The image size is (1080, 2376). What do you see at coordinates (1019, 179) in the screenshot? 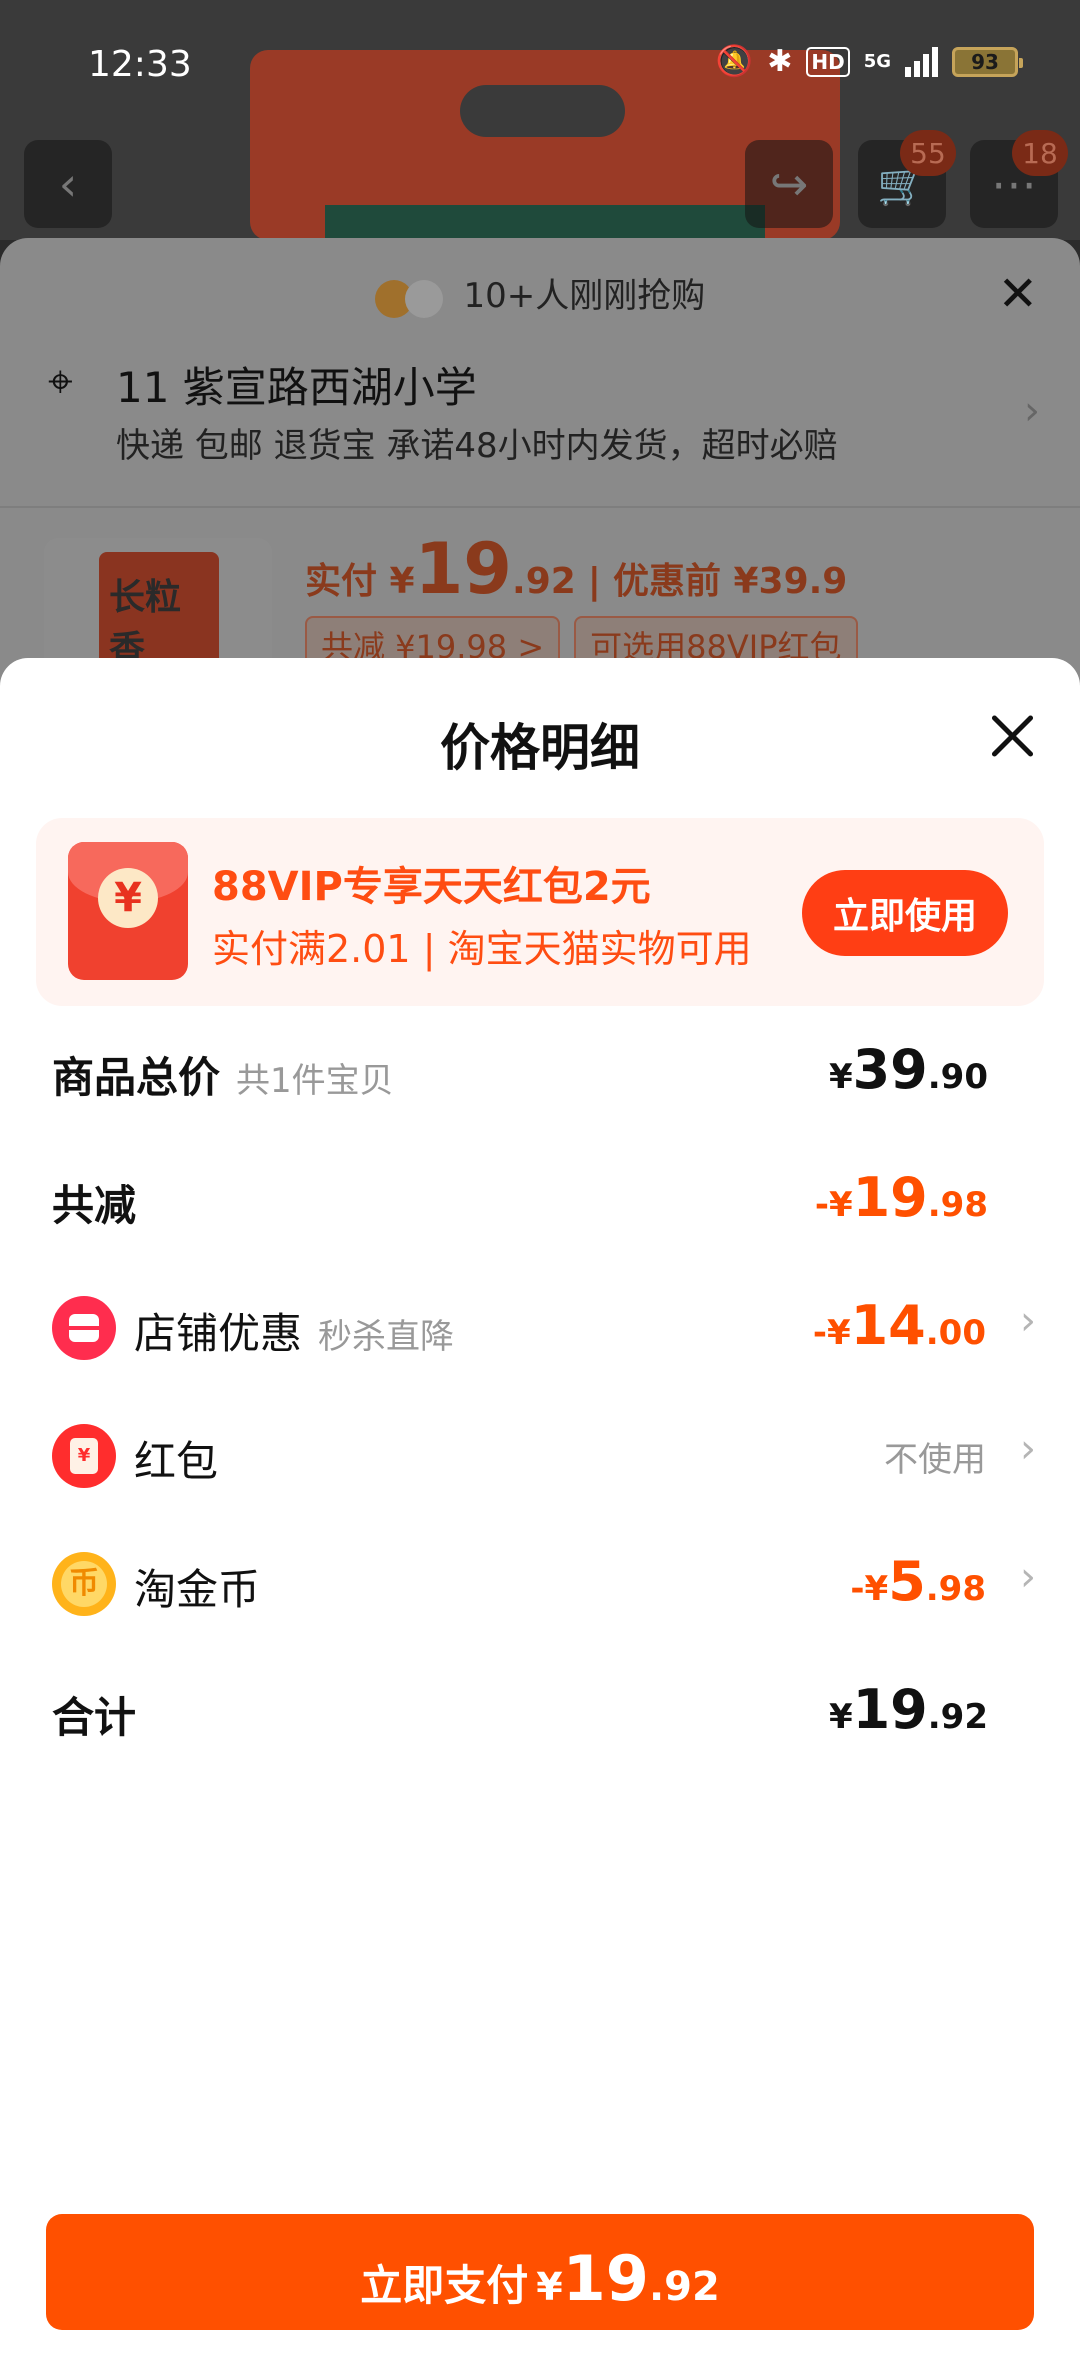
I see `more-button: ⋯ 18` at bounding box center [1019, 179].